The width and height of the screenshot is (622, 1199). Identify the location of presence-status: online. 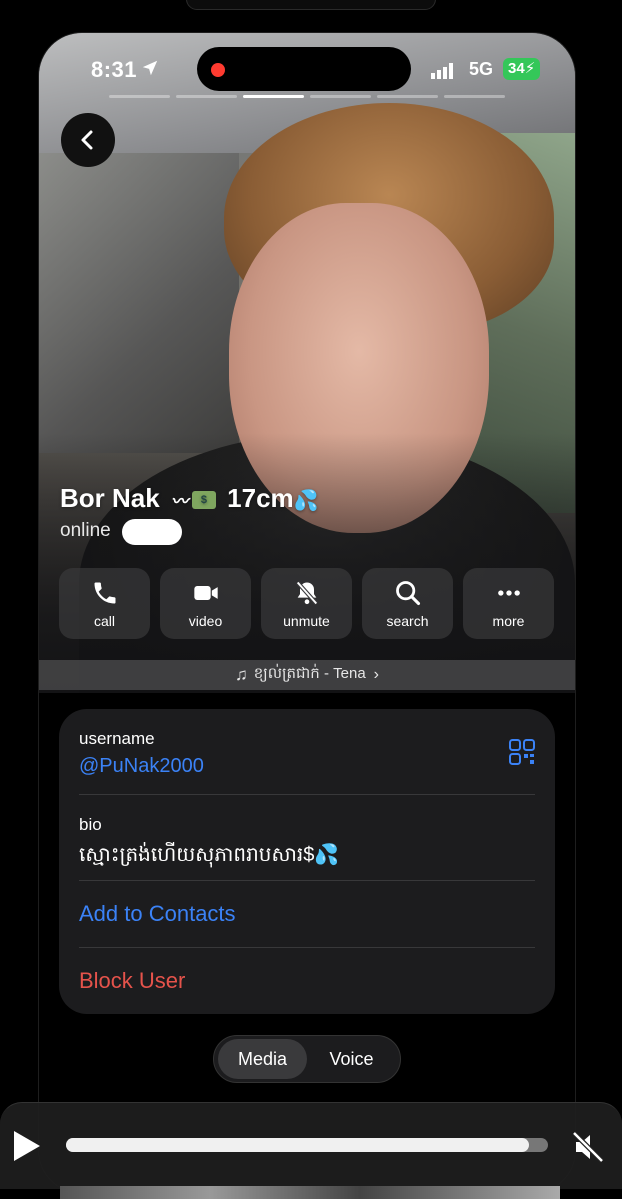
(85, 530).